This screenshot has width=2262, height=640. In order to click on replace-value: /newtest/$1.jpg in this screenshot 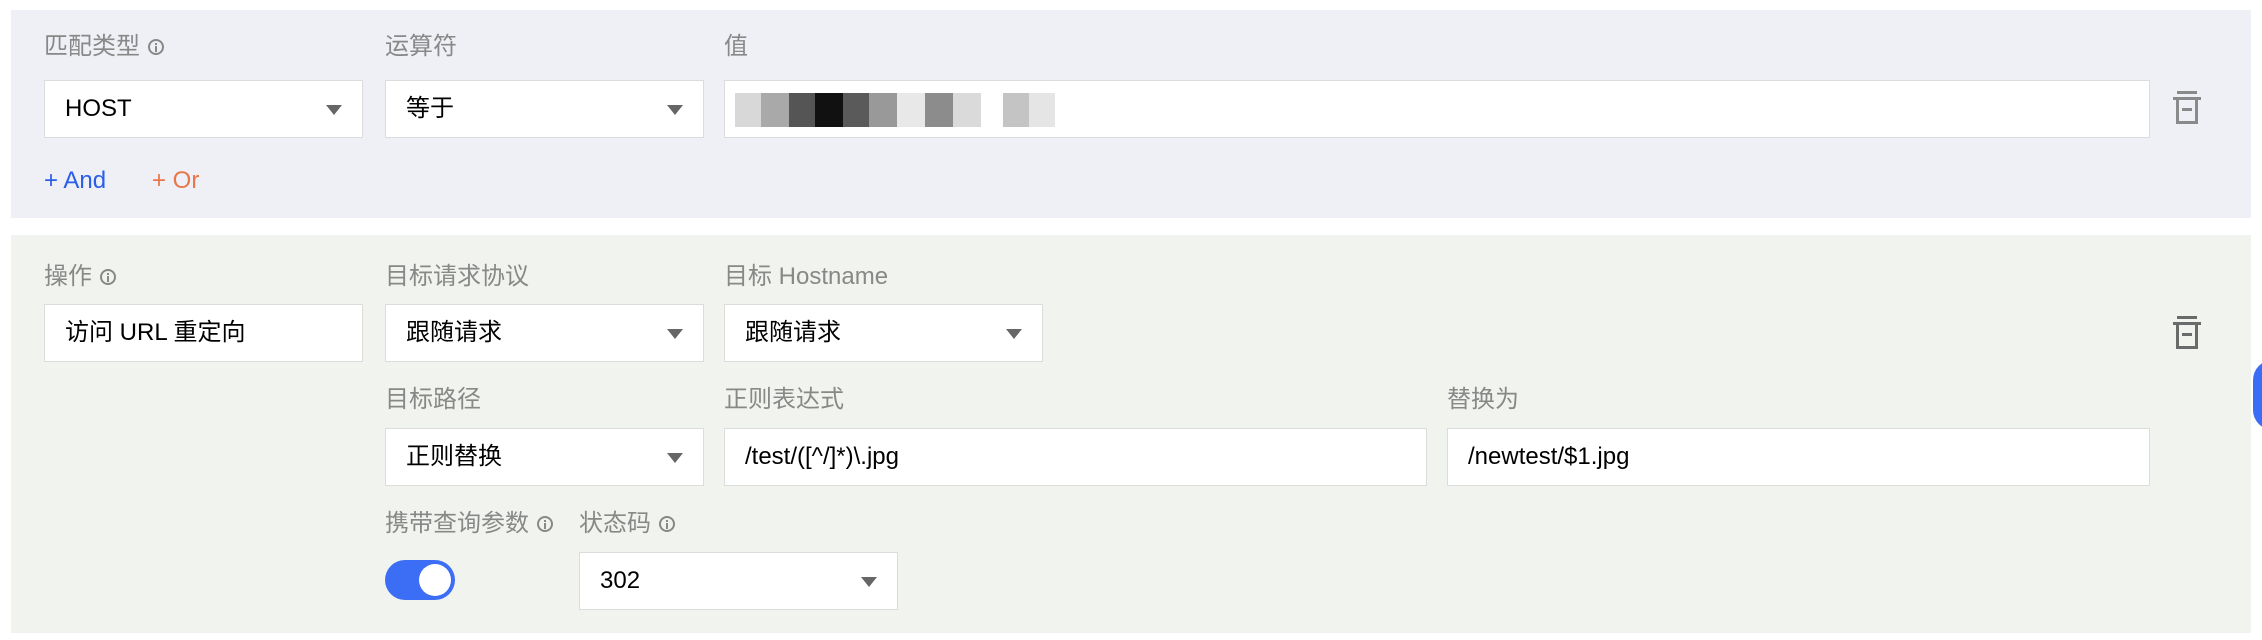, I will do `click(1549, 456)`.